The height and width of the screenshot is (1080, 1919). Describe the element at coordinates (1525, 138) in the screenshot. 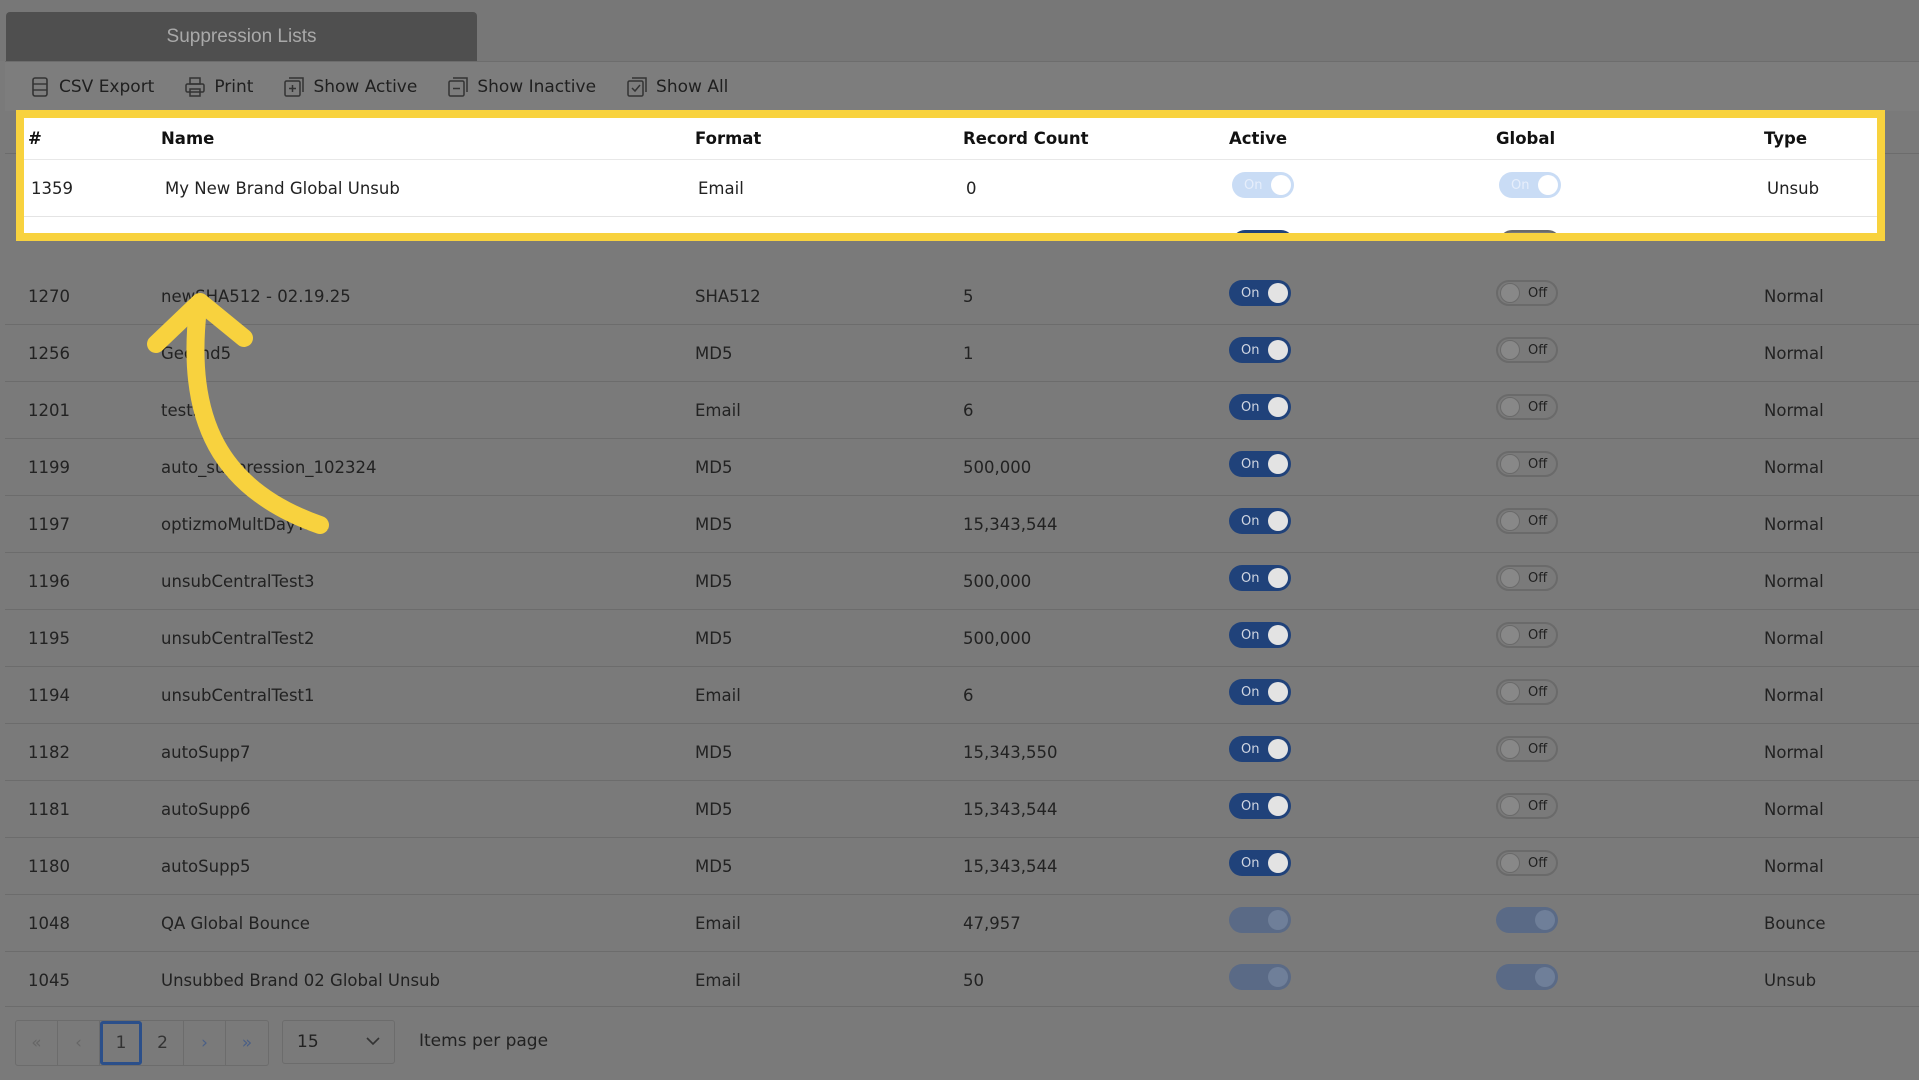

I see `column-header-global: Global` at that location.